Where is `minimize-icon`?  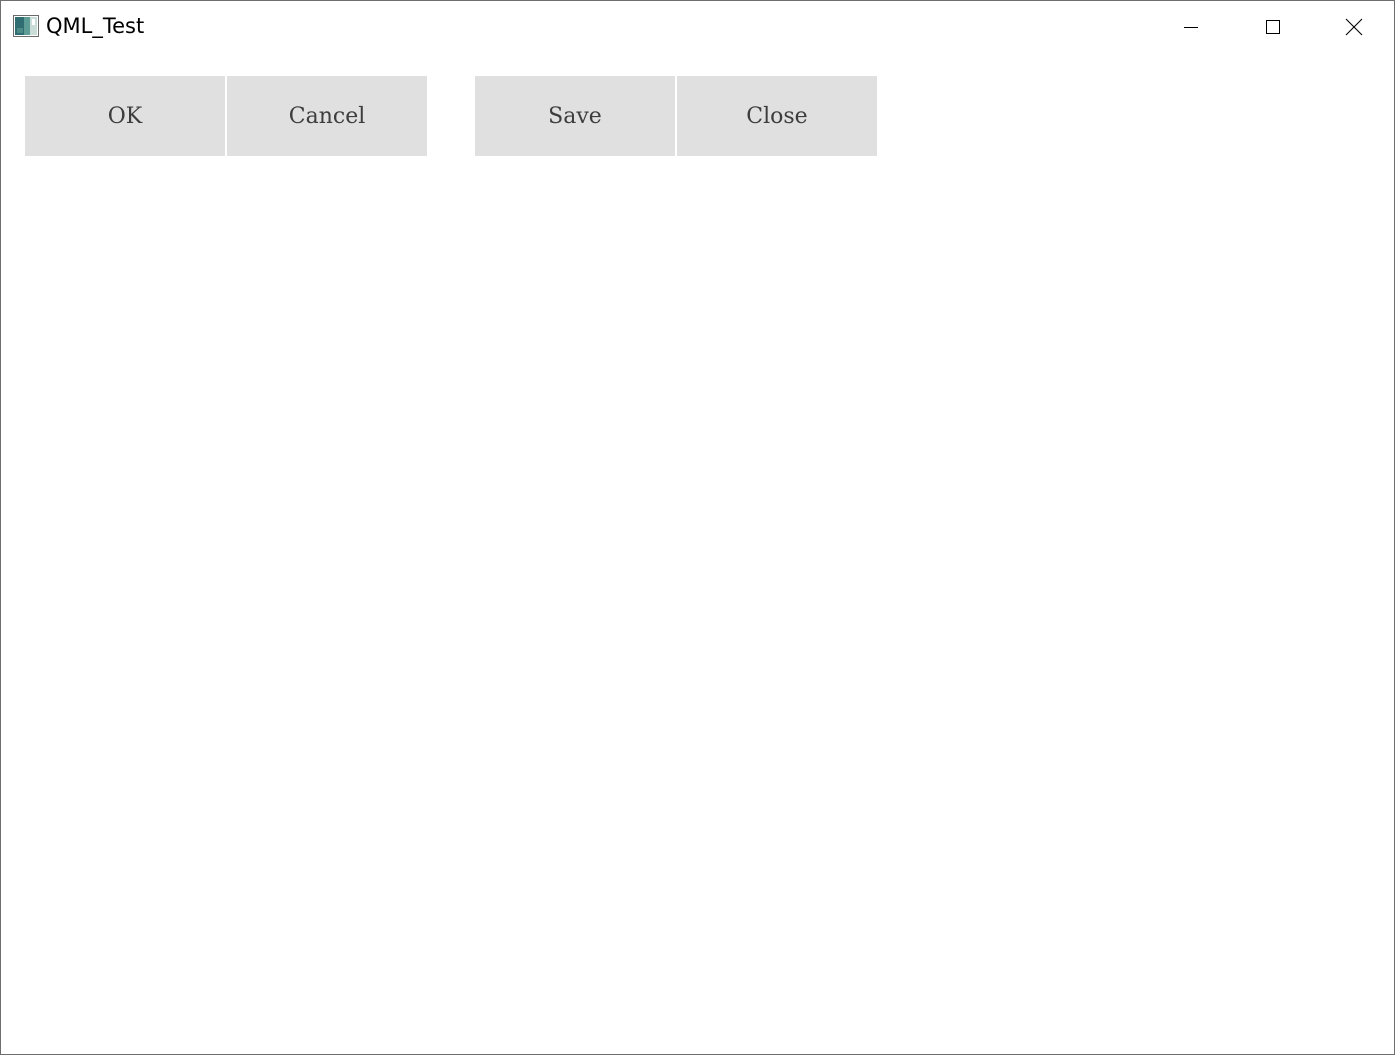
minimize-icon is located at coordinates (1191, 27).